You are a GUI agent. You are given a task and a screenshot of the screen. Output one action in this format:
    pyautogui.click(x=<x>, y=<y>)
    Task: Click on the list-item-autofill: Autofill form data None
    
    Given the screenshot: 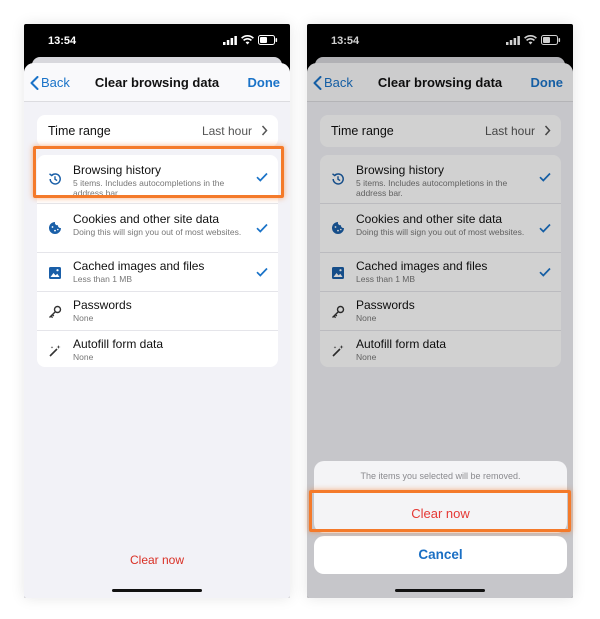 What is the action you would take?
    pyautogui.click(x=157, y=349)
    